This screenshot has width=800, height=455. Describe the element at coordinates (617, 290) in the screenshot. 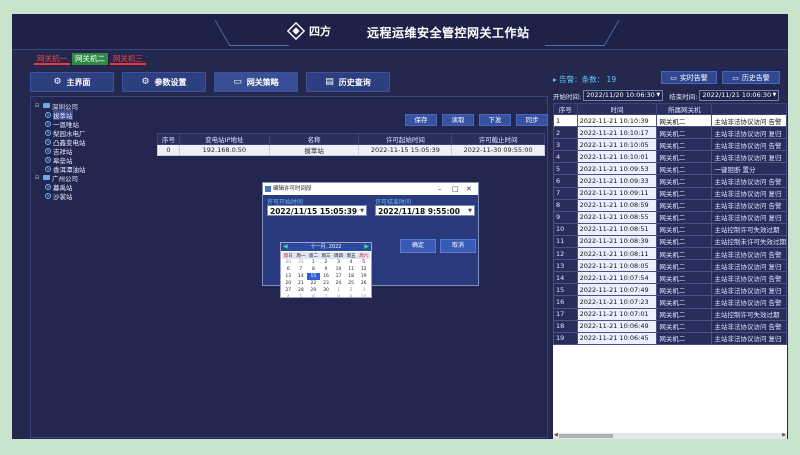

I see `table-cell: 2022-11-21 10:07:49` at that location.